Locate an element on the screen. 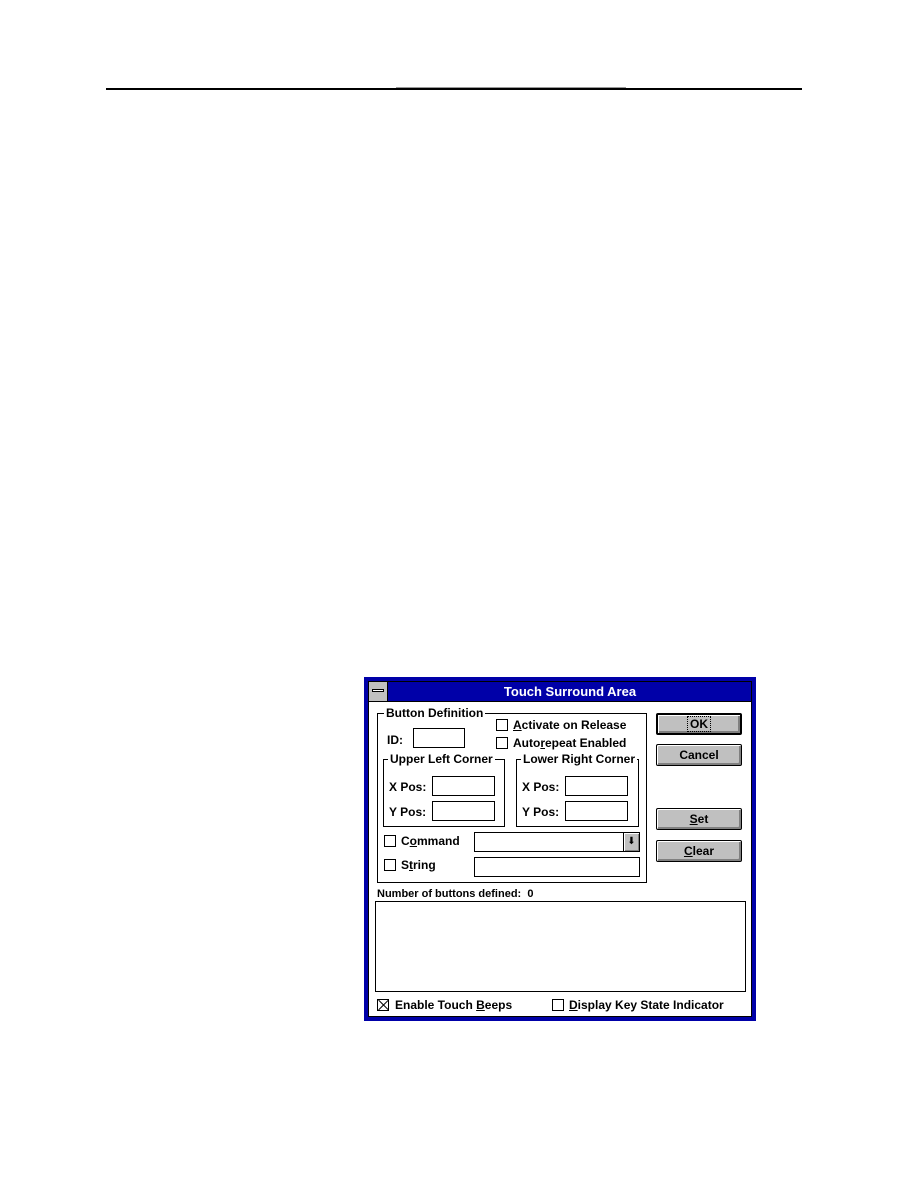 The height and width of the screenshot is (1188, 918). page-rule-highlight is located at coordinates (511, 87).